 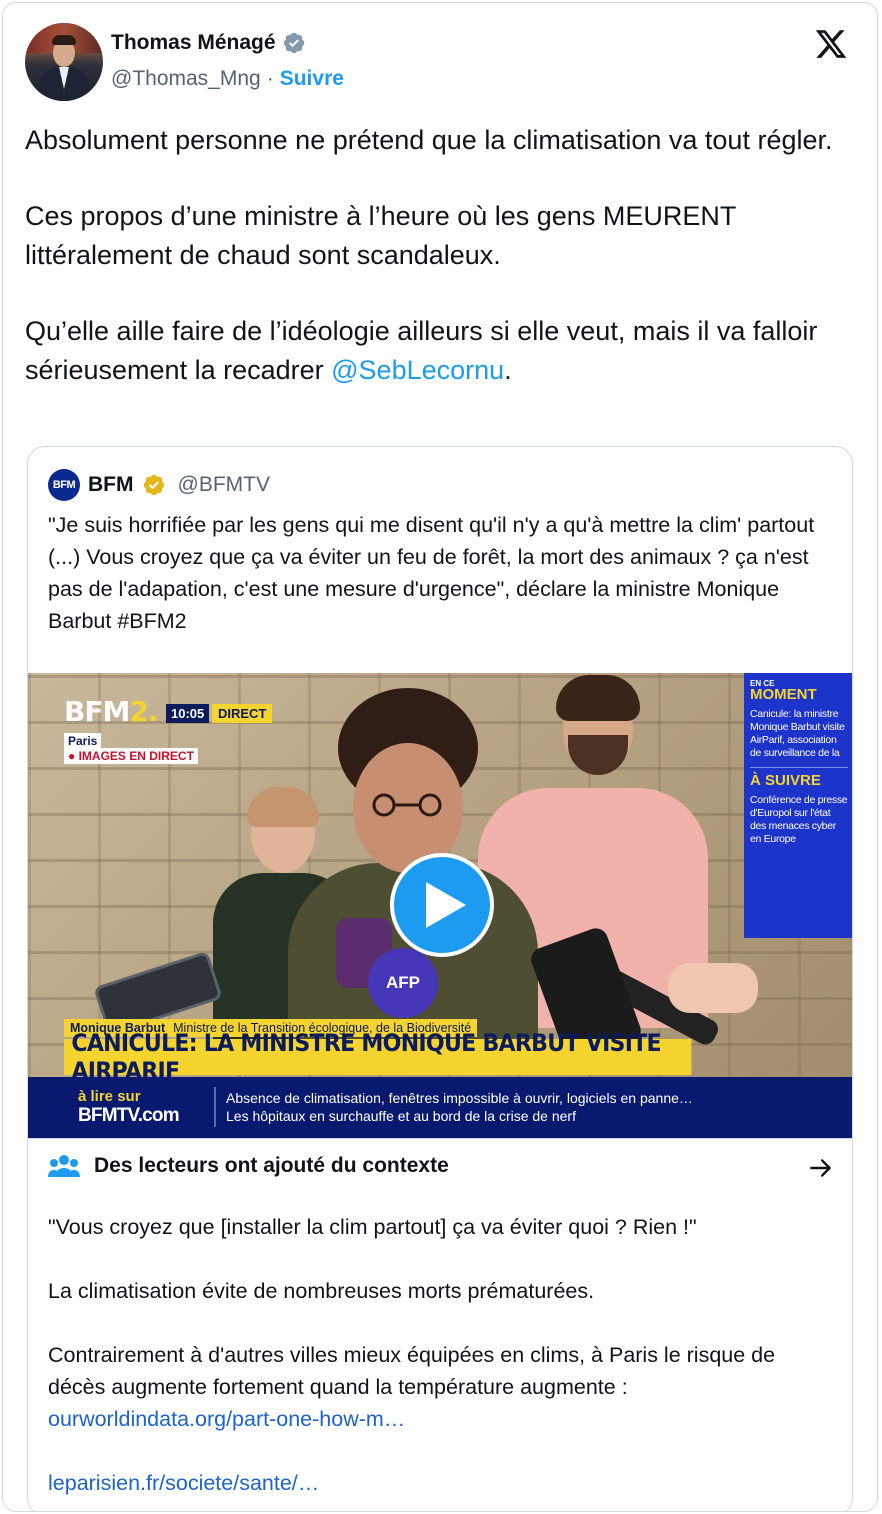 I want to click on tweet-paragraph-3-end: ., so click(x=508, y=370).